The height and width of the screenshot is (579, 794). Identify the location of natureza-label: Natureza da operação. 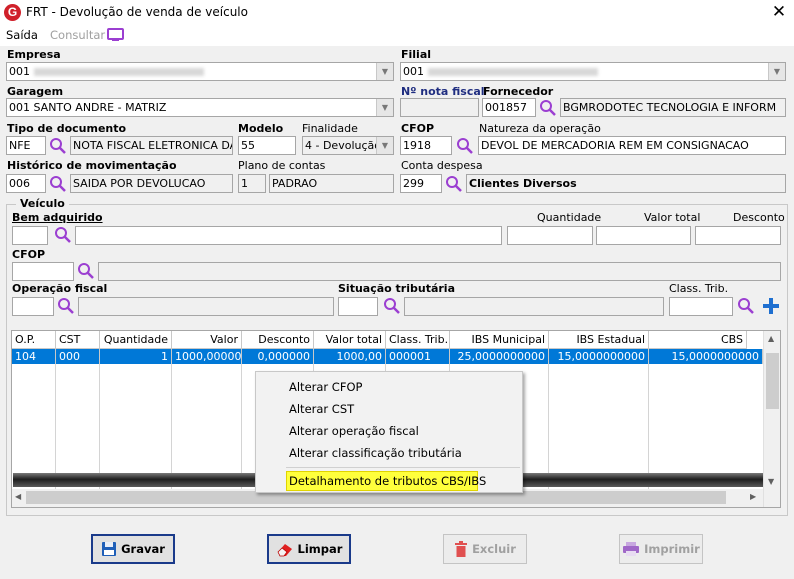
(540, 128).